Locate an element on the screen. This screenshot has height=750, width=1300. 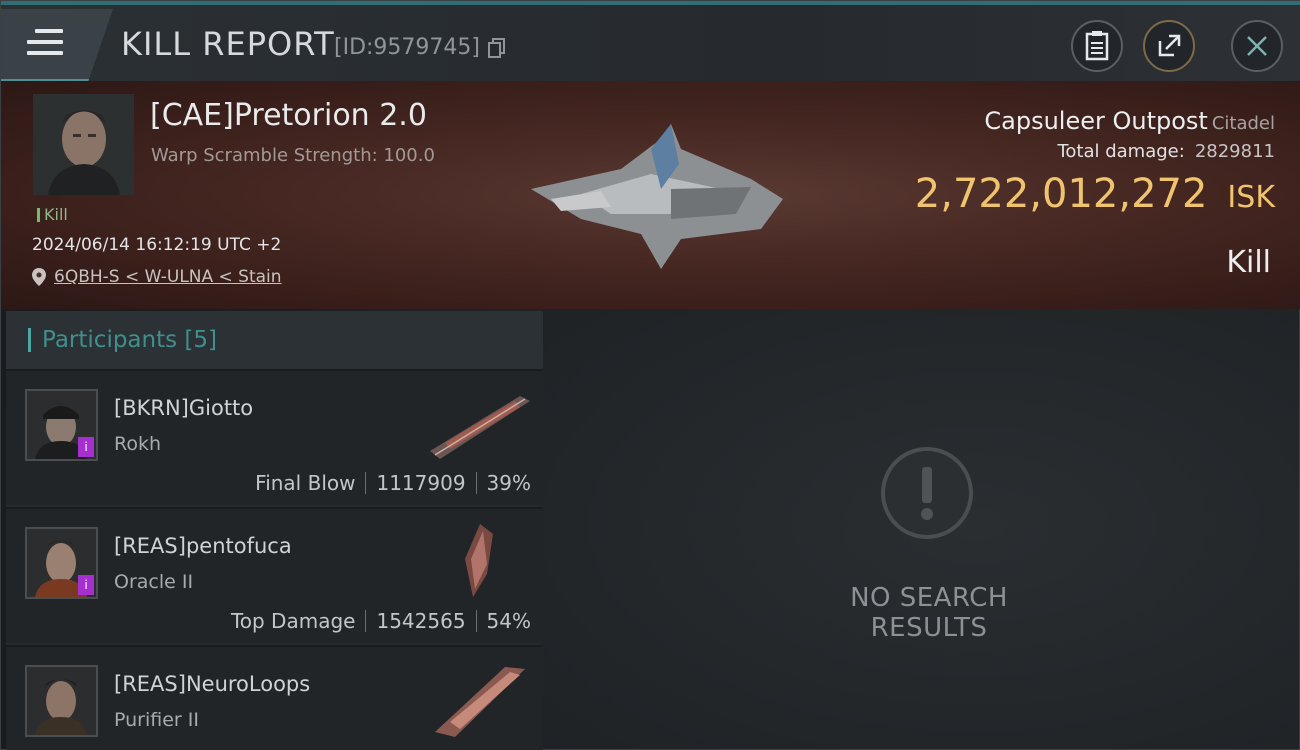
location-text: 6QBH-S < W-ULNA < Stain is located at coordinates (168, 277).